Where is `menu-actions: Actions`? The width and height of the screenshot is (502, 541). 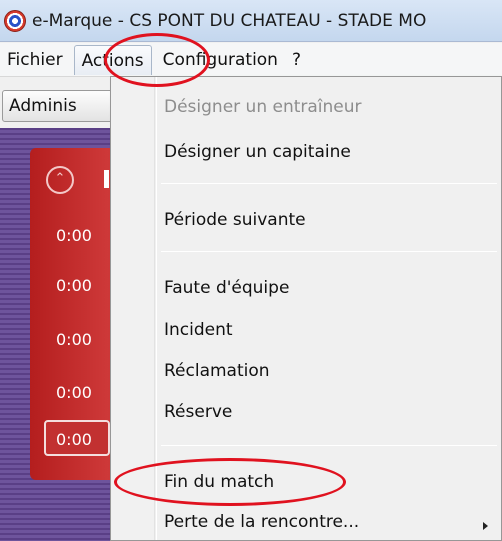 menu-actions: Actions is located at coordinates (112, 59).